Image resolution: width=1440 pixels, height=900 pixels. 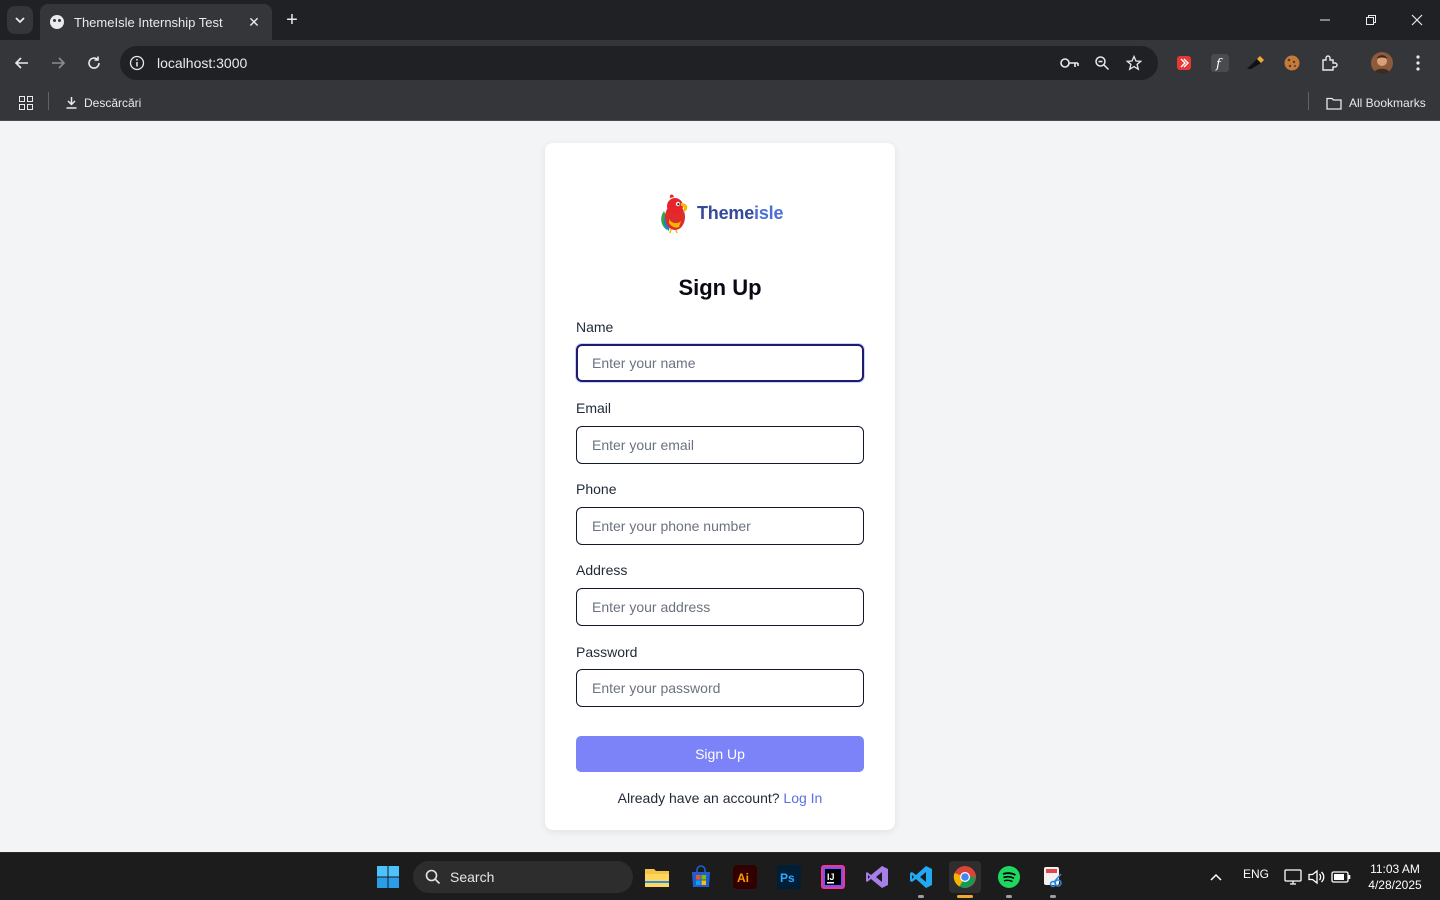 What do you see at coordinates (720, 526) in the screenshot?
I see `phone-input` at bounding box center [720, 526].